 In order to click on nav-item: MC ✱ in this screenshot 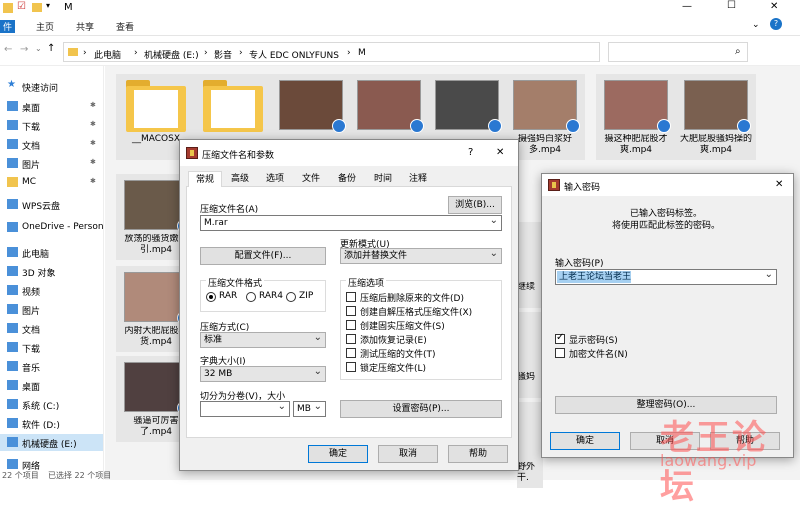, I will do `click(51, 182)`.